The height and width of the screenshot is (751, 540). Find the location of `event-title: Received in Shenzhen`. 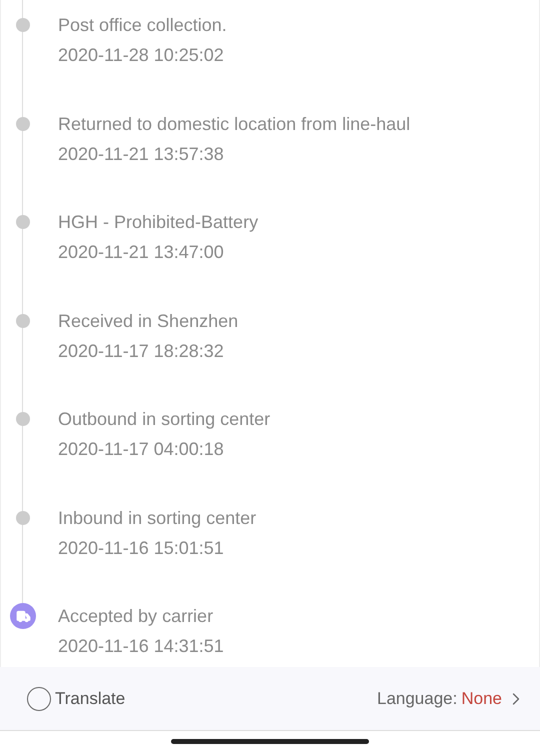

event-title: Received in Shenzhen is located at coordinates (148, 321).